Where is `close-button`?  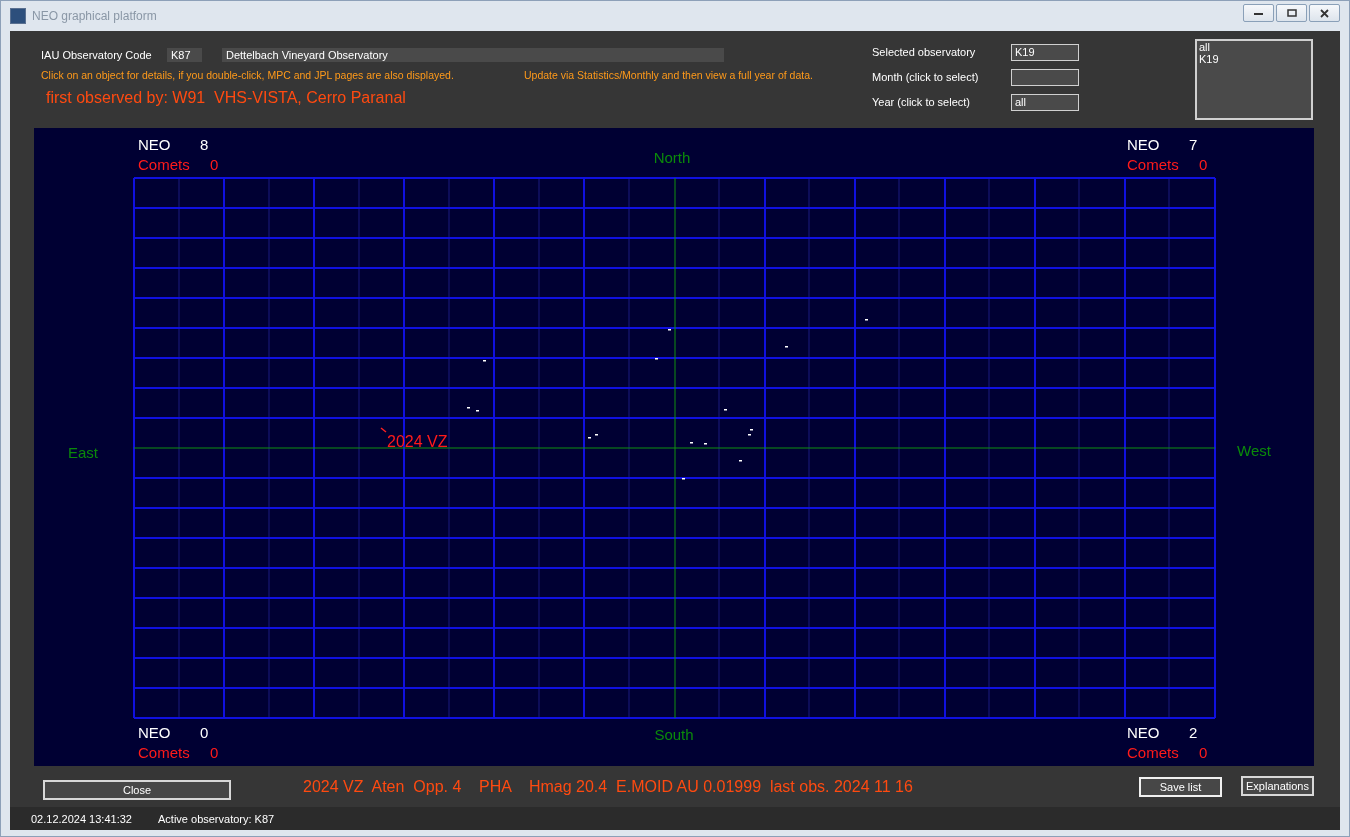
close-button is located at coordinates (1324, 13).